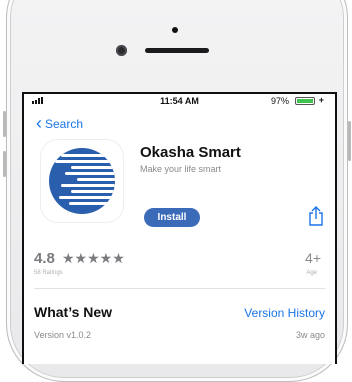  Describe the element at coordinates (121, 50) in the screenshot. I see `proximity-sensor` at that location.